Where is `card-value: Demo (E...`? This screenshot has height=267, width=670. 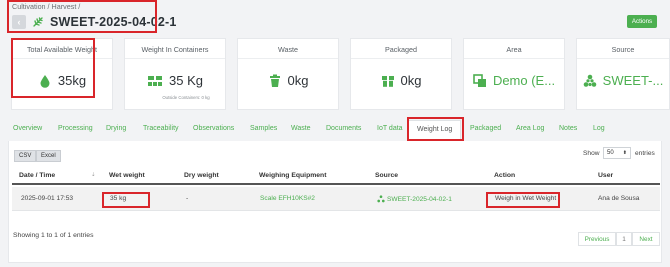 card-value: Demo (E... is located at coordinates (524, 80).